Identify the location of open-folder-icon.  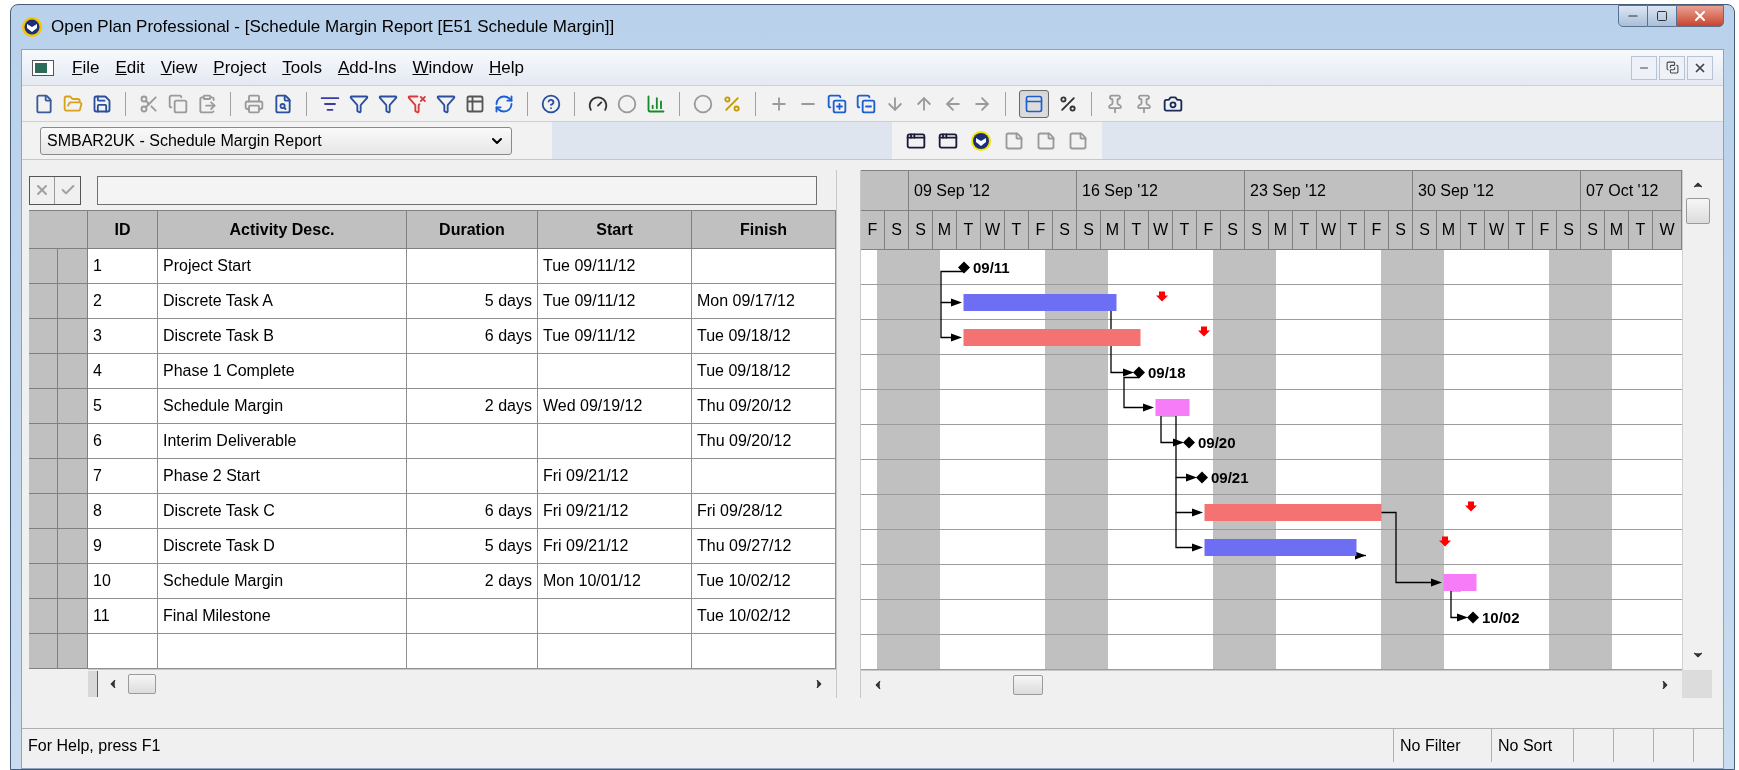
(73, 103).